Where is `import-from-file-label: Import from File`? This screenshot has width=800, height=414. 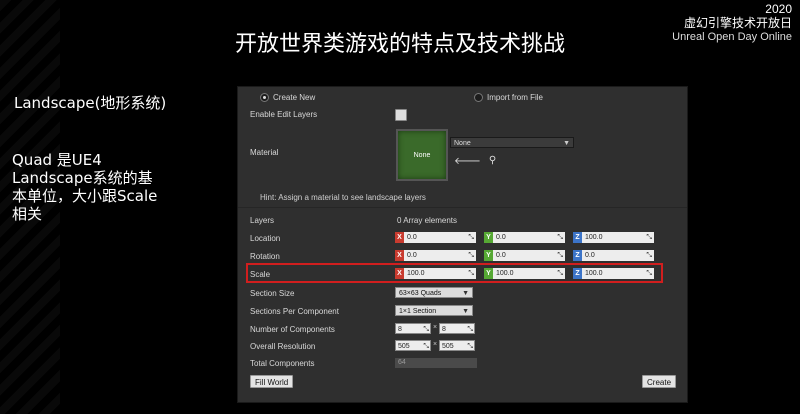 import-from-file-label: Import from File is located at coordinates (515, 97).